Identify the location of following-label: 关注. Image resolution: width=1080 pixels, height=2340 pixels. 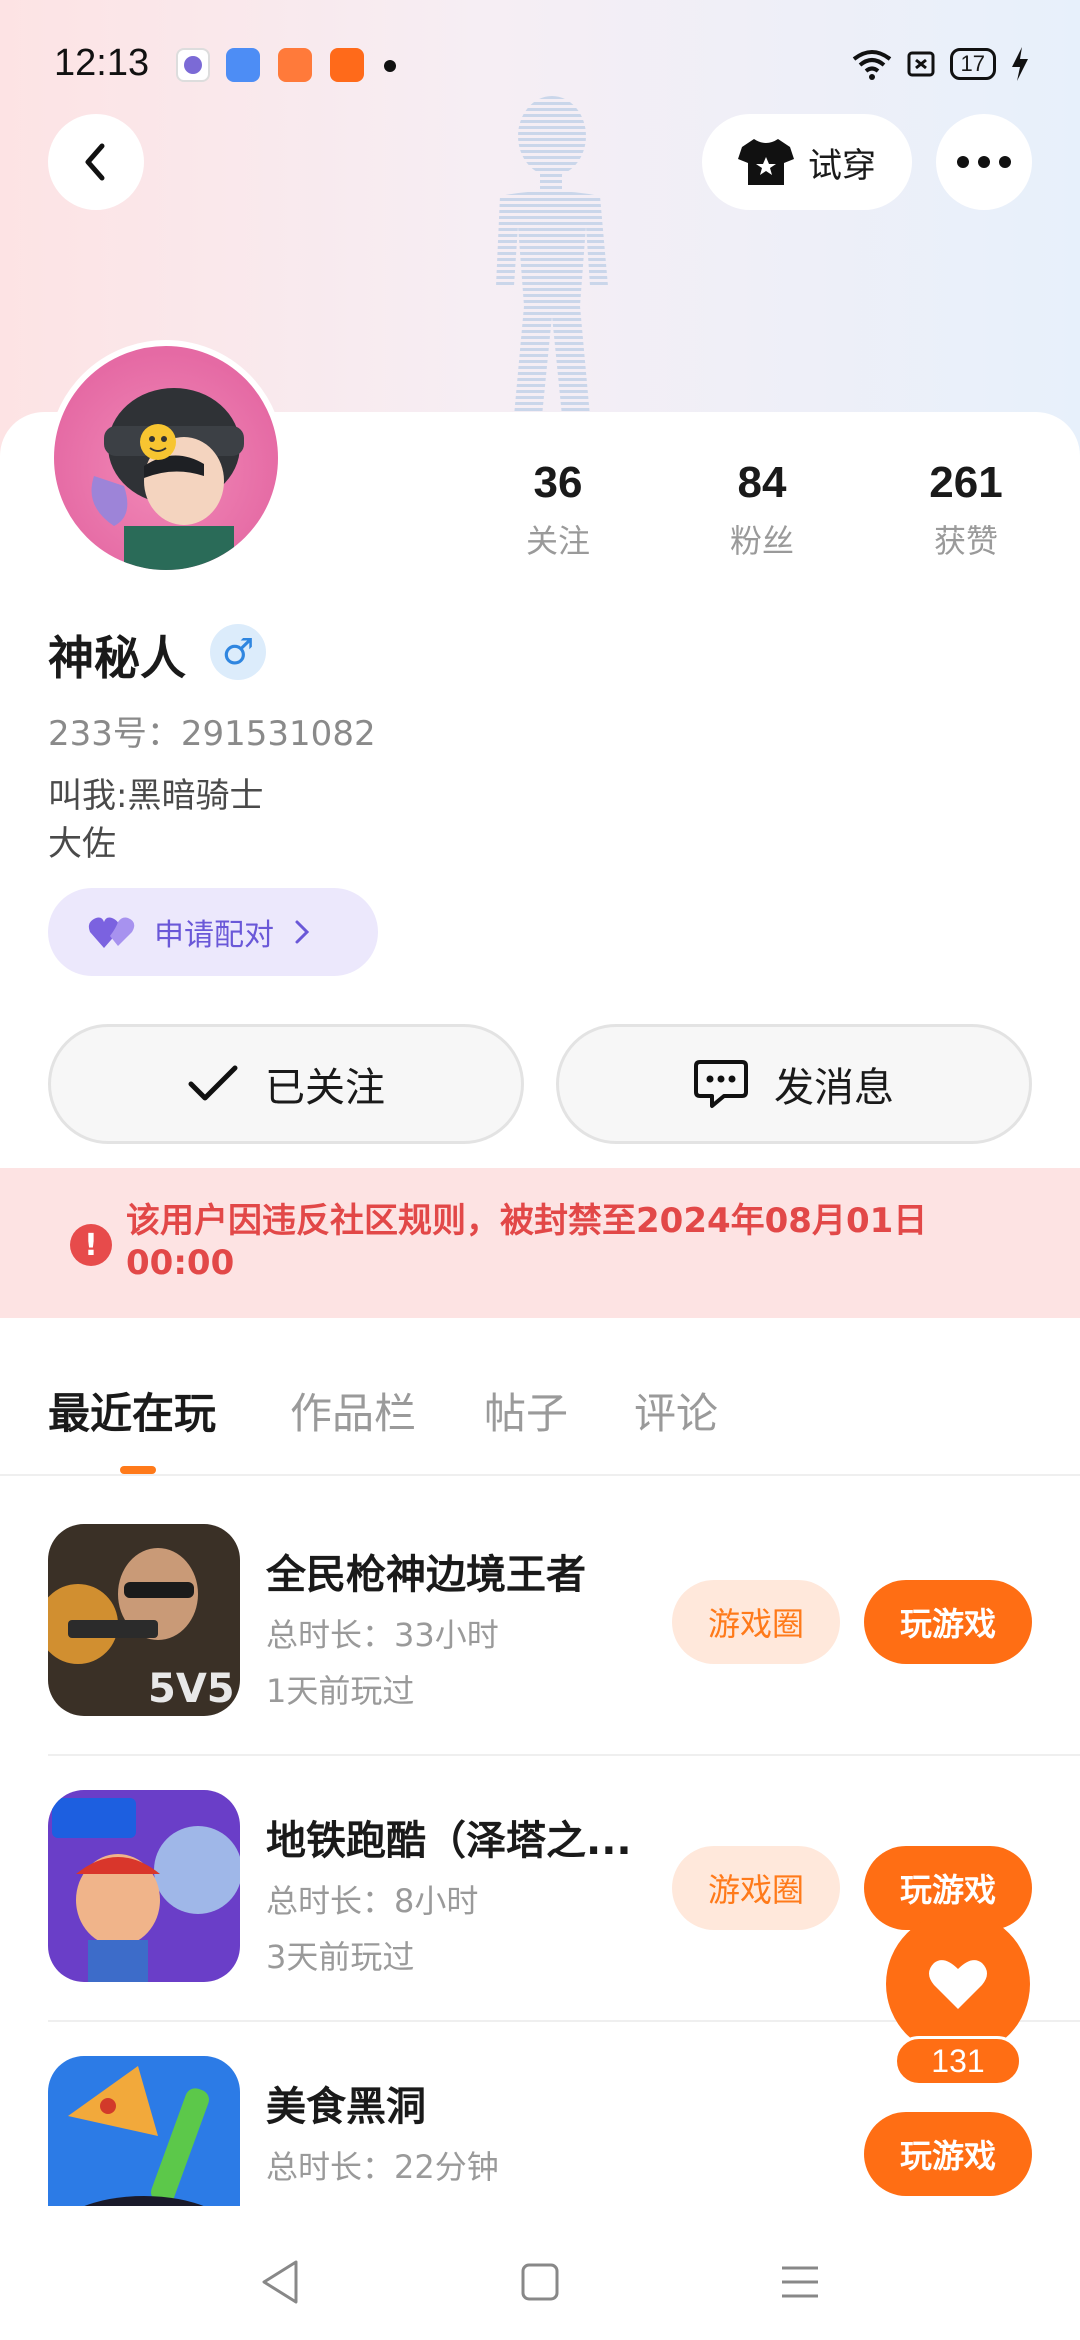
(557, 541).